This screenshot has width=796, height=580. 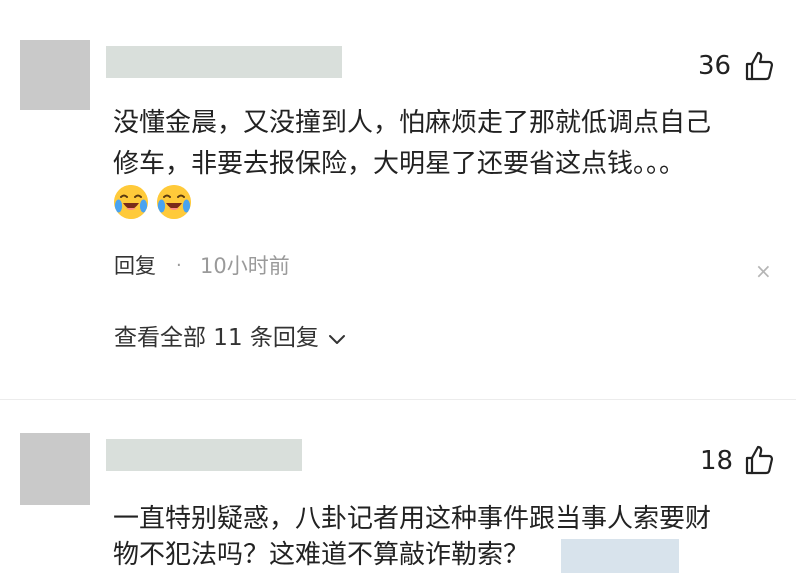 I want to click on redacted-content, so click(x=620, y=556).